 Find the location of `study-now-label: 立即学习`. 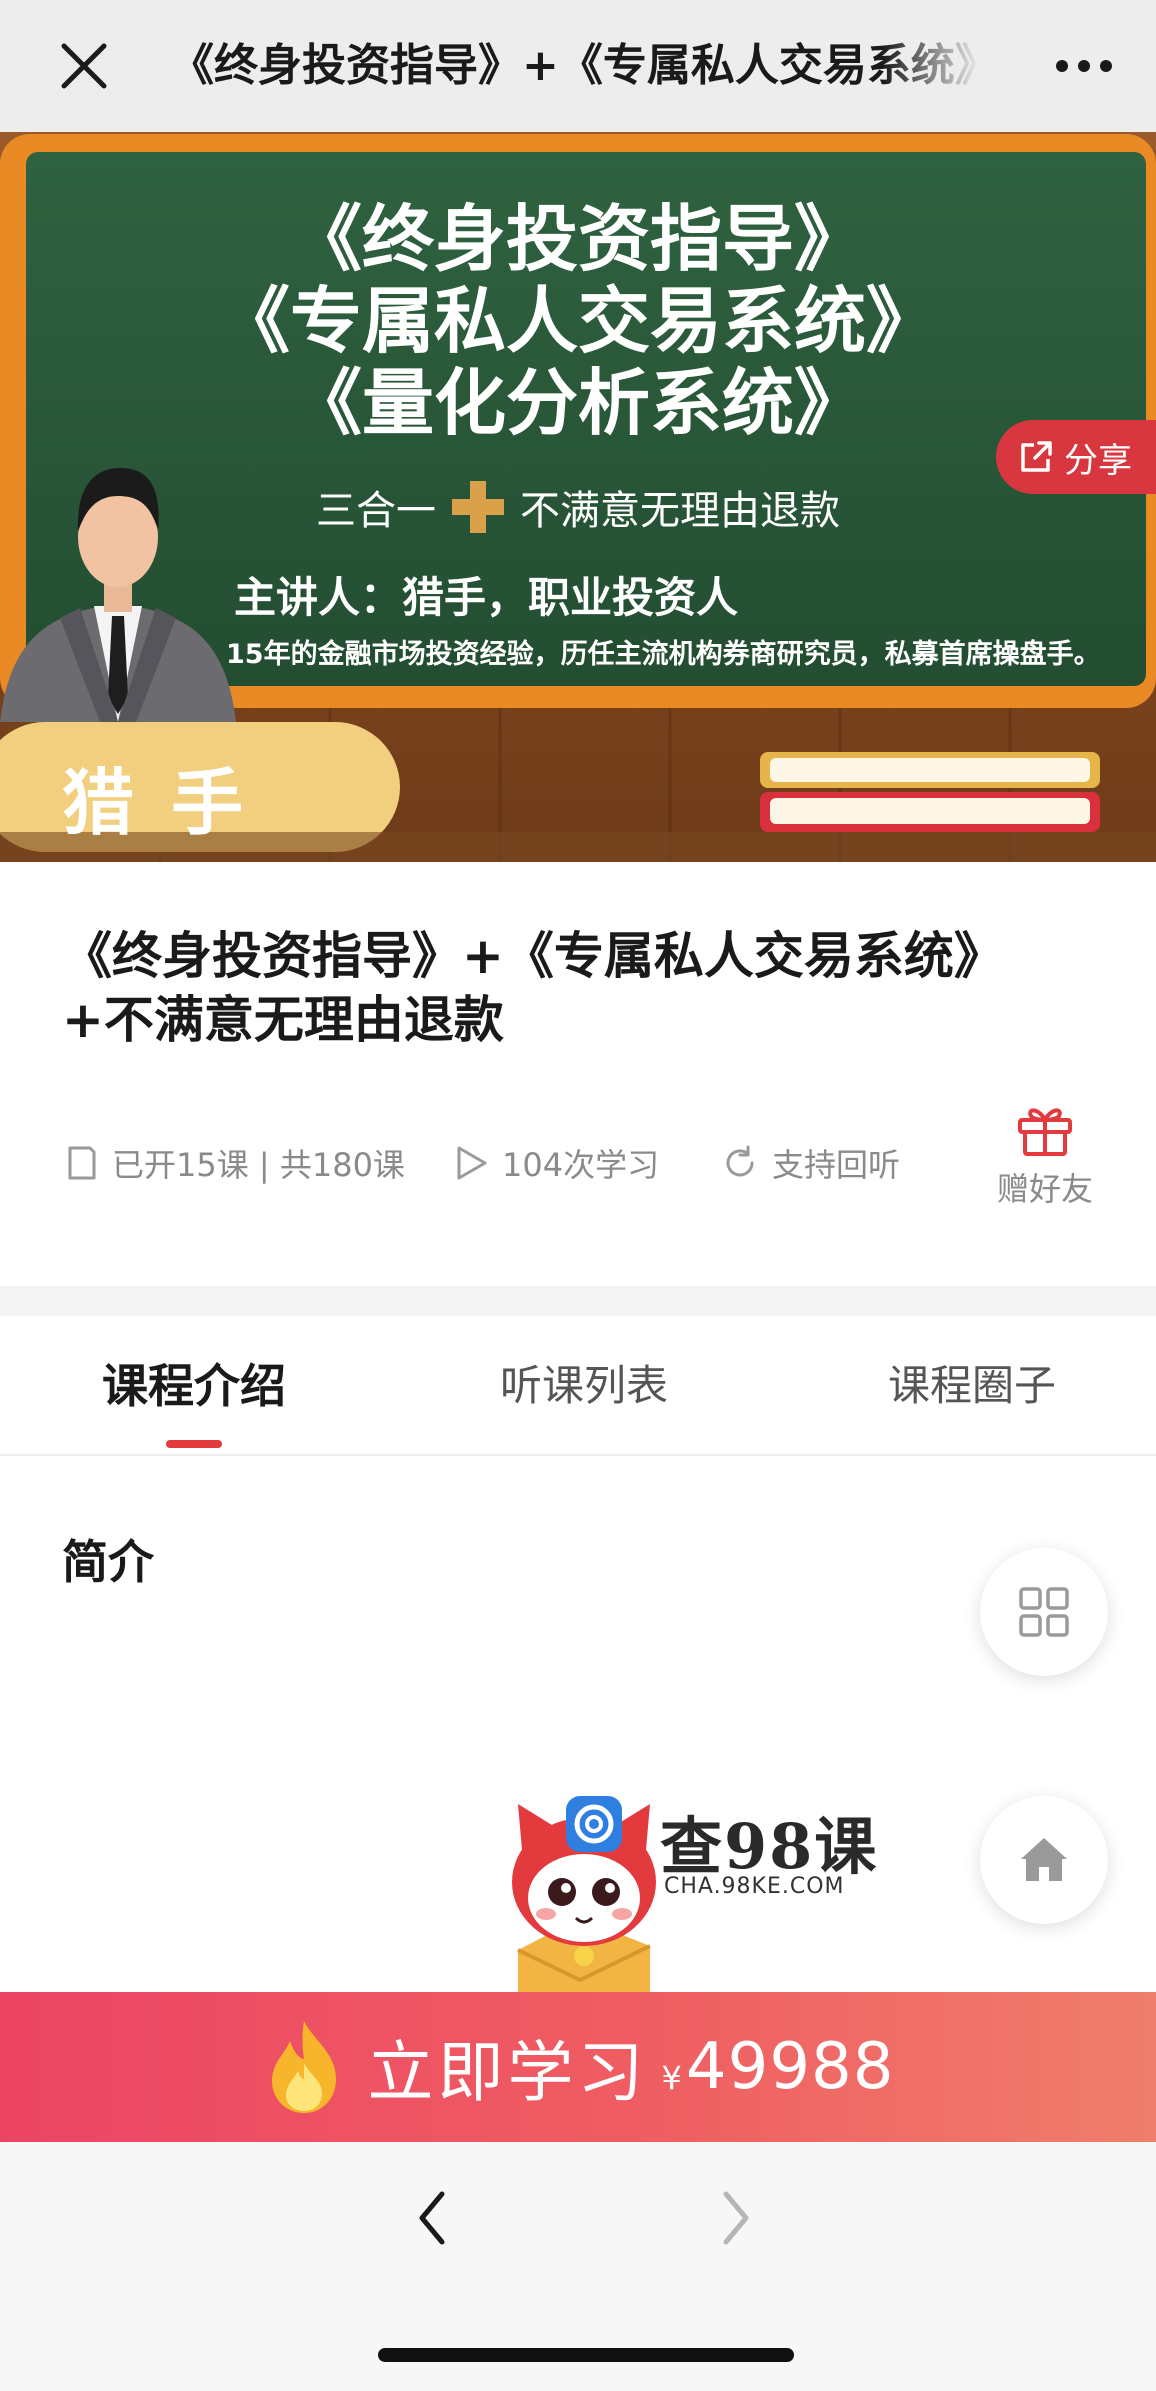

study-now-label: 立即学习 is located at coordinates (507, 2072).